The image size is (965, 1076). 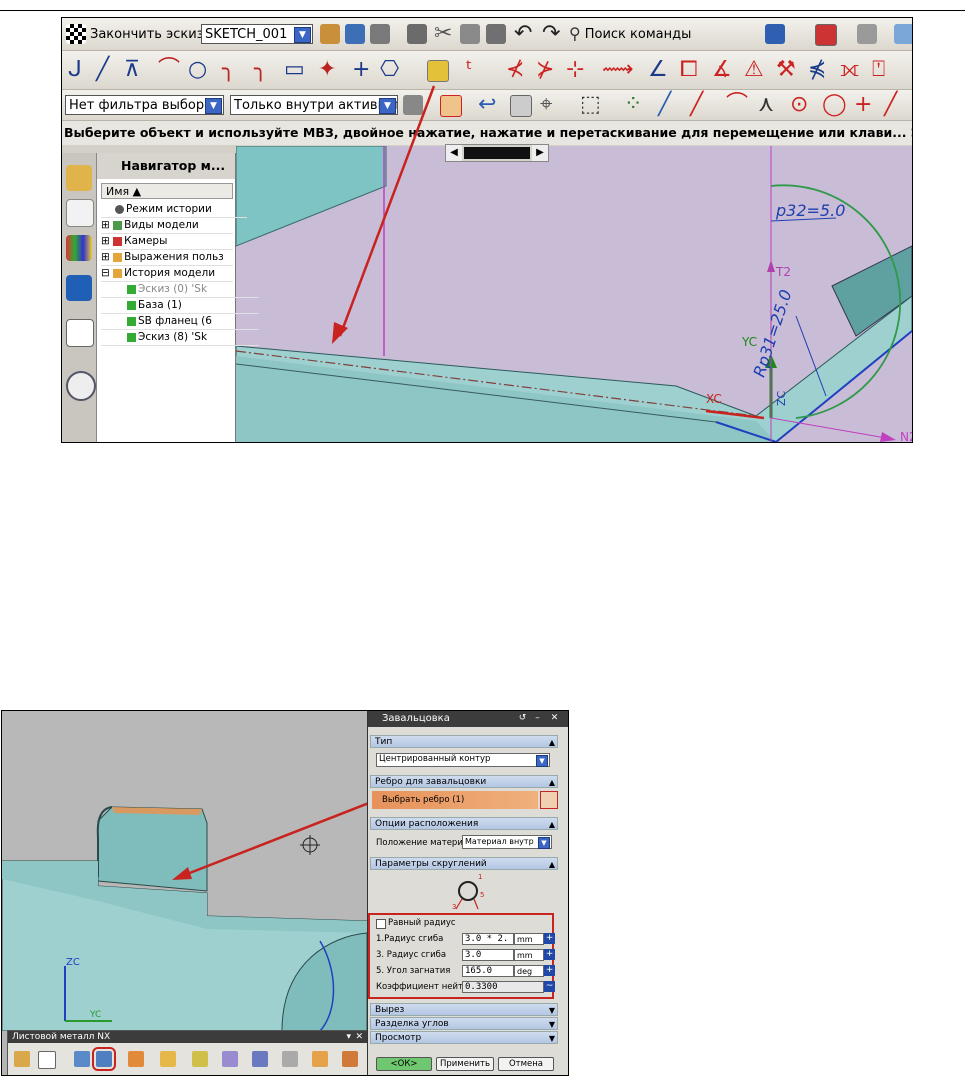 What do you see at coordinates (389, 70) in the screenshot?
I see `offset-curve-icon: ⎔` at bounding box center [389, 70].